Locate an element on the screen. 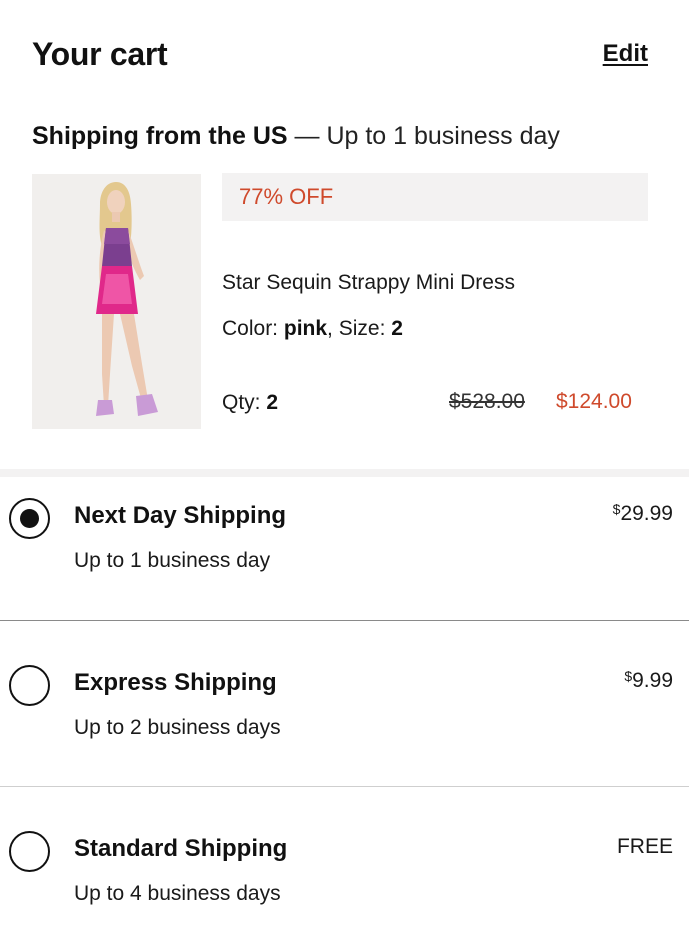  price-amount: 29.99 is located at coordinates (646, 513).